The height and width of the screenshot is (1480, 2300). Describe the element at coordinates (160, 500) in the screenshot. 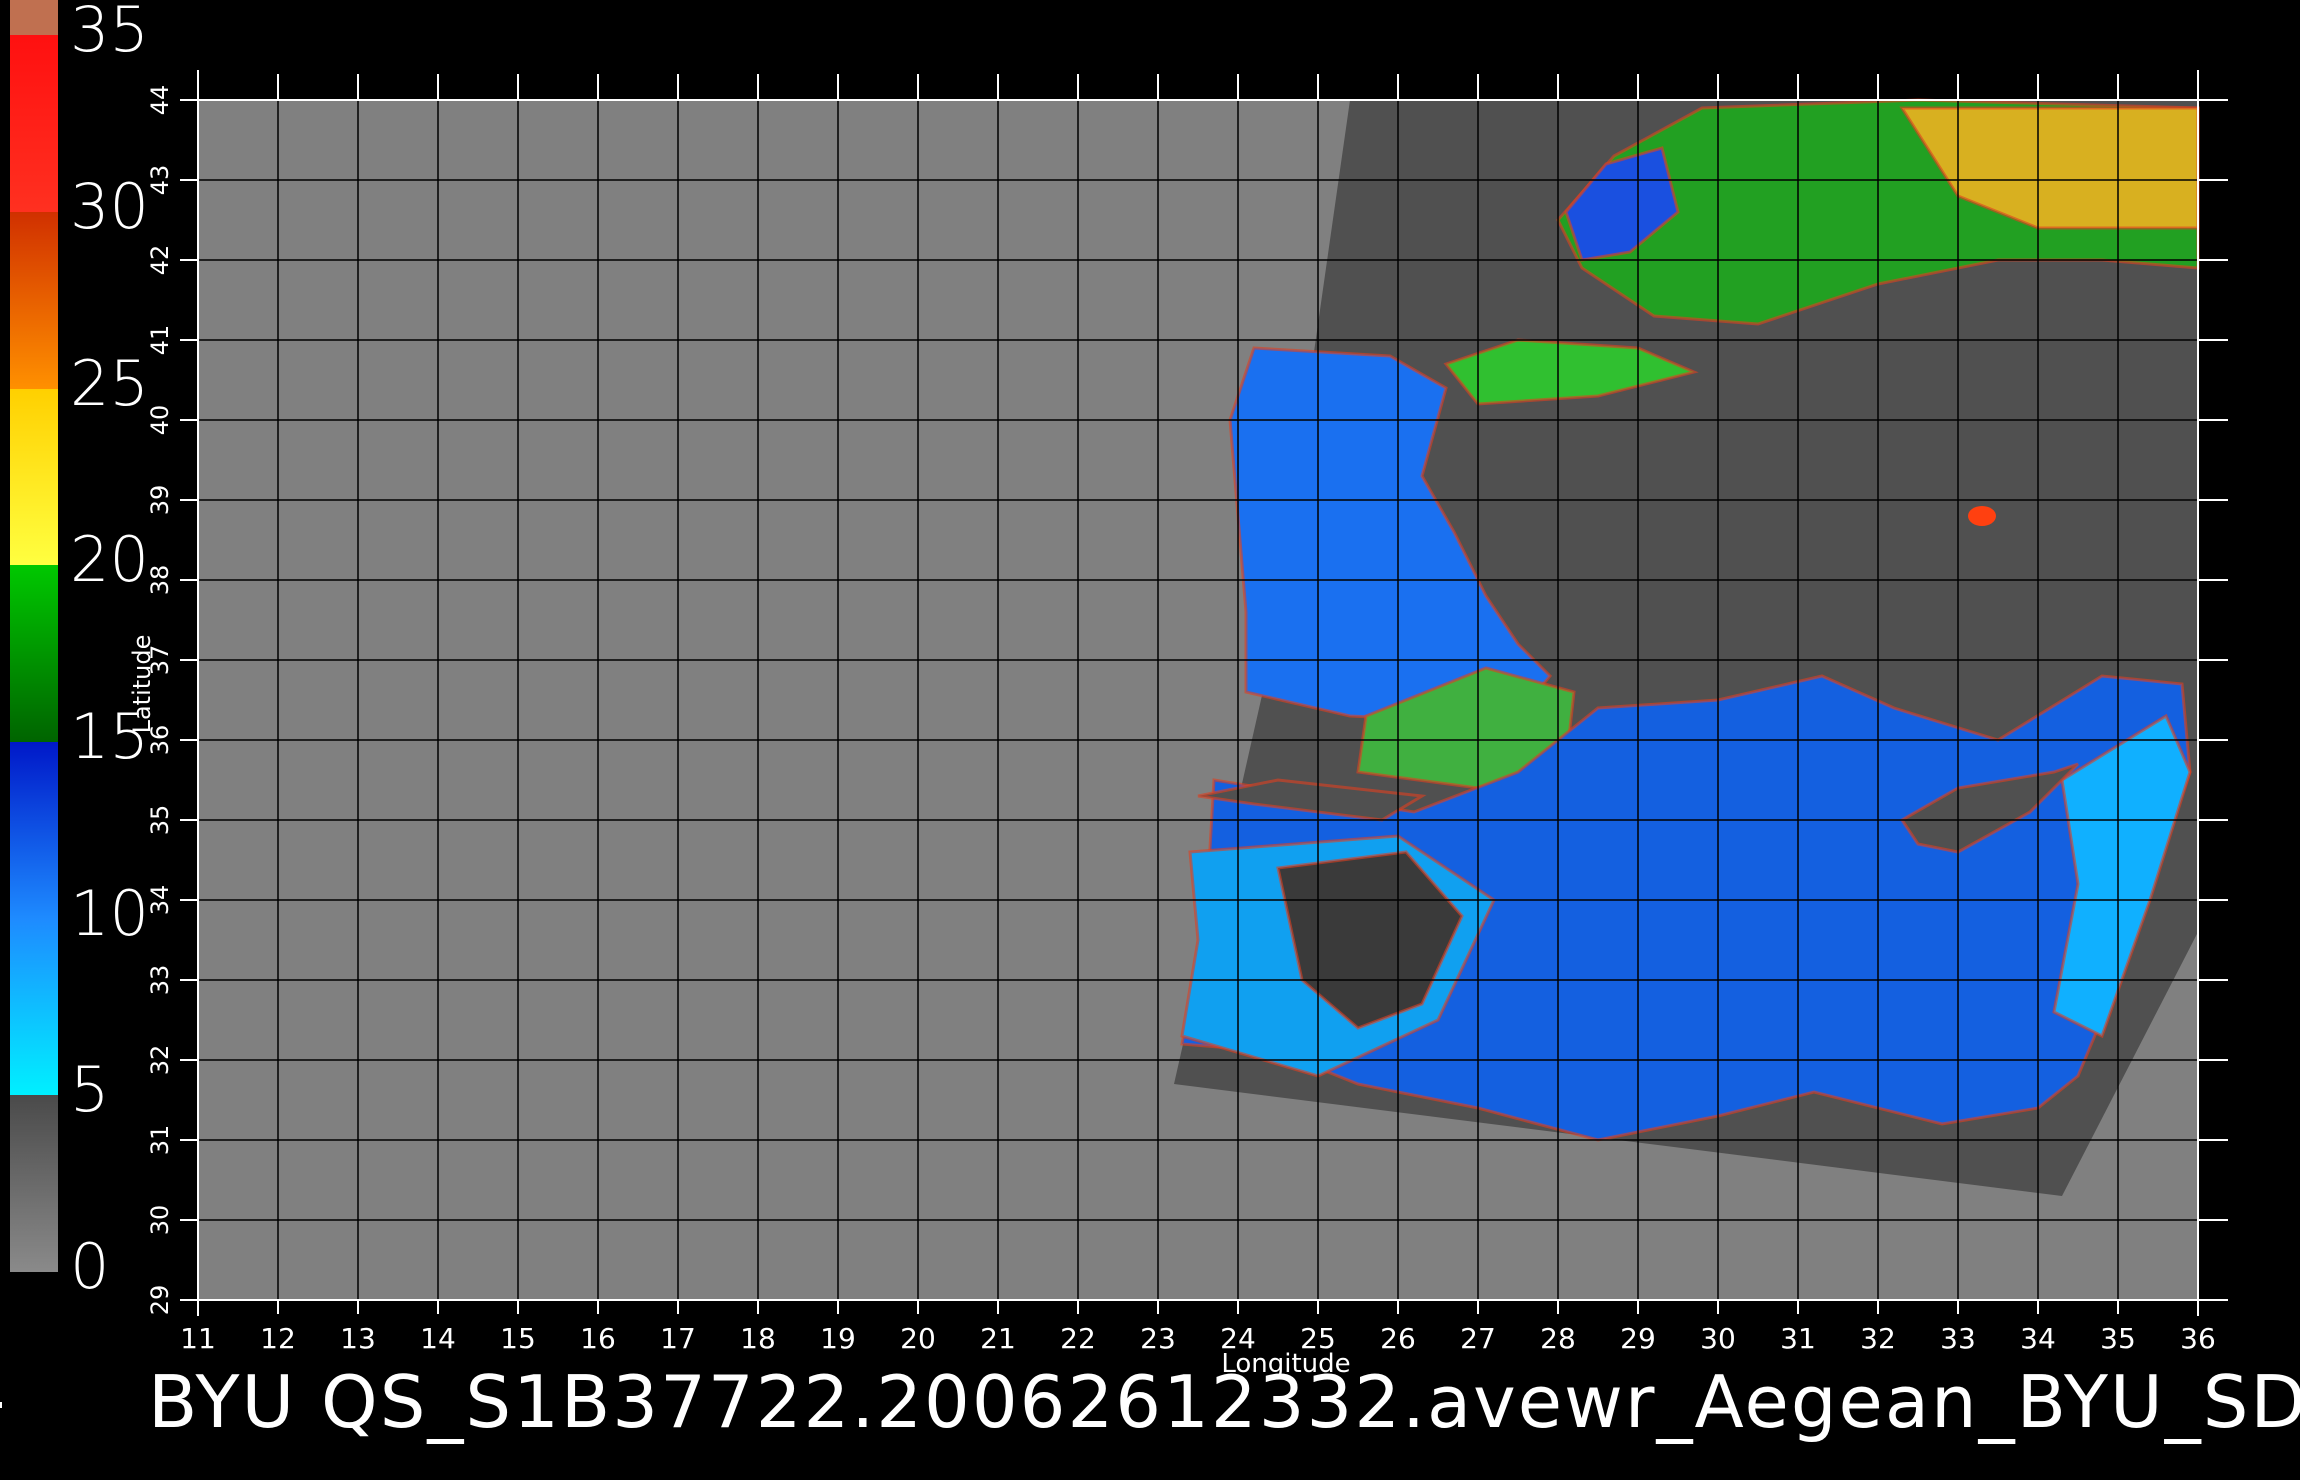

I see `lat-tick-label: 39` at that location.